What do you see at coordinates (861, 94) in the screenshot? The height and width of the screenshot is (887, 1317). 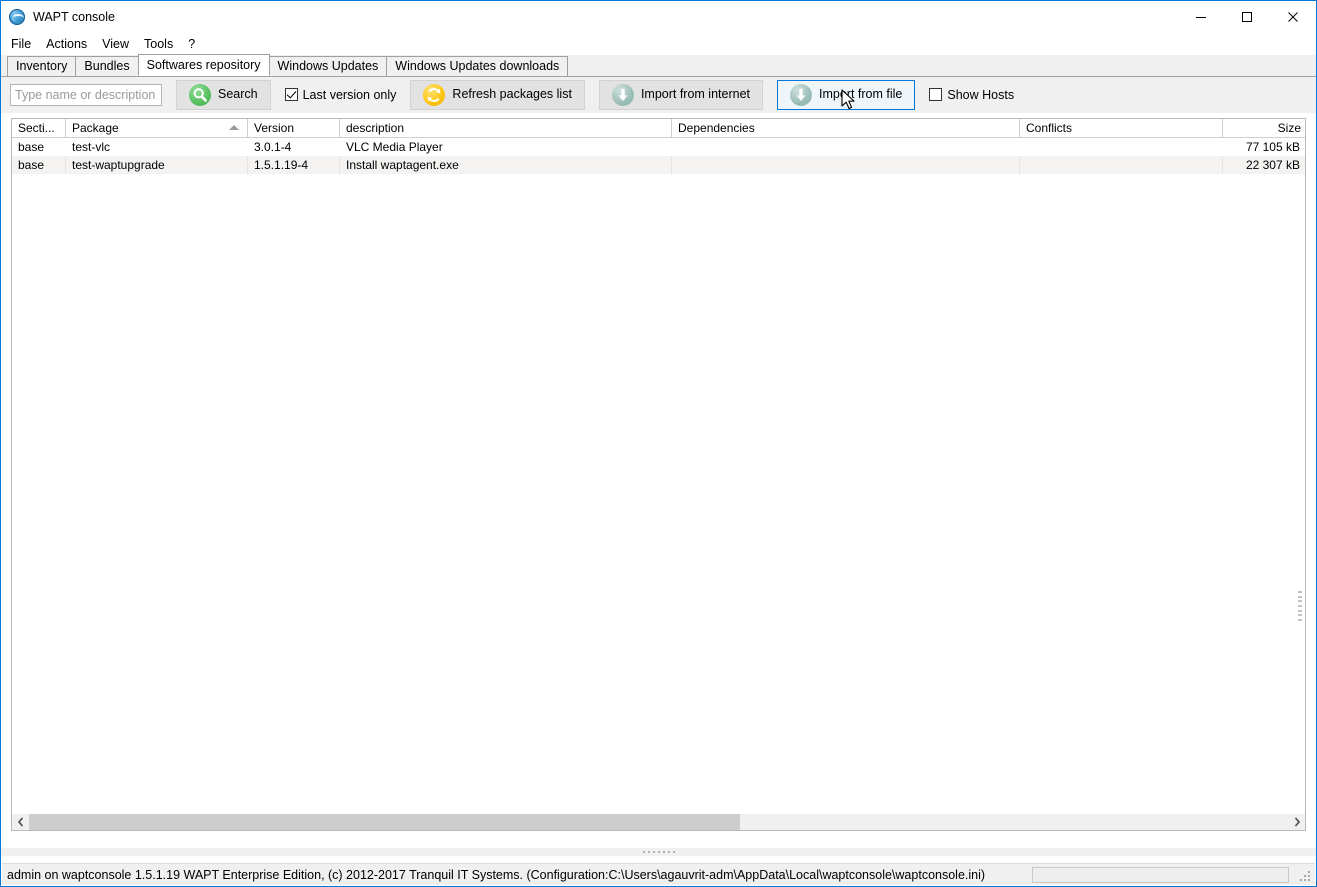 I see `import-from-file-label: Import from file` at bounding box center [861, 94].